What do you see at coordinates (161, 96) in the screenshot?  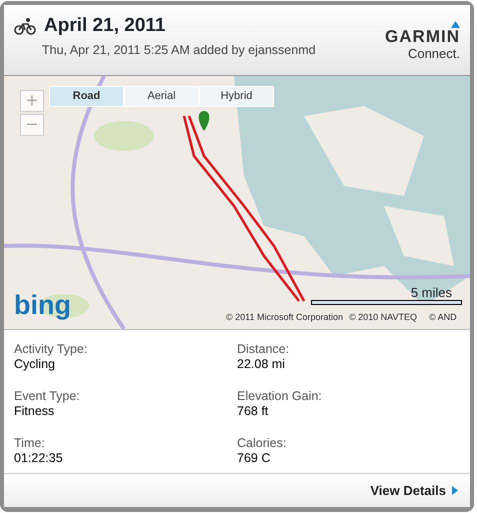 I see `map-type-tab: Aerial` at bounding box center [161, 96].